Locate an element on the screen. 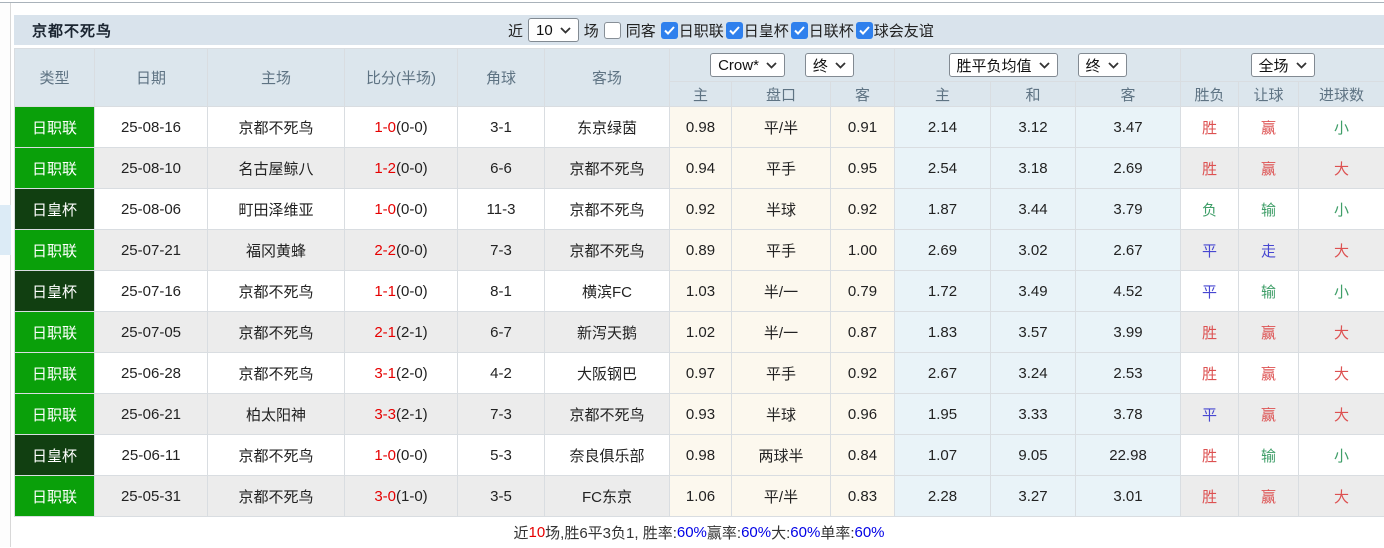 The height and width of the screenshot is (548, 1384). cell-odds-away: 0.96 is located at coordinates (863, 414).